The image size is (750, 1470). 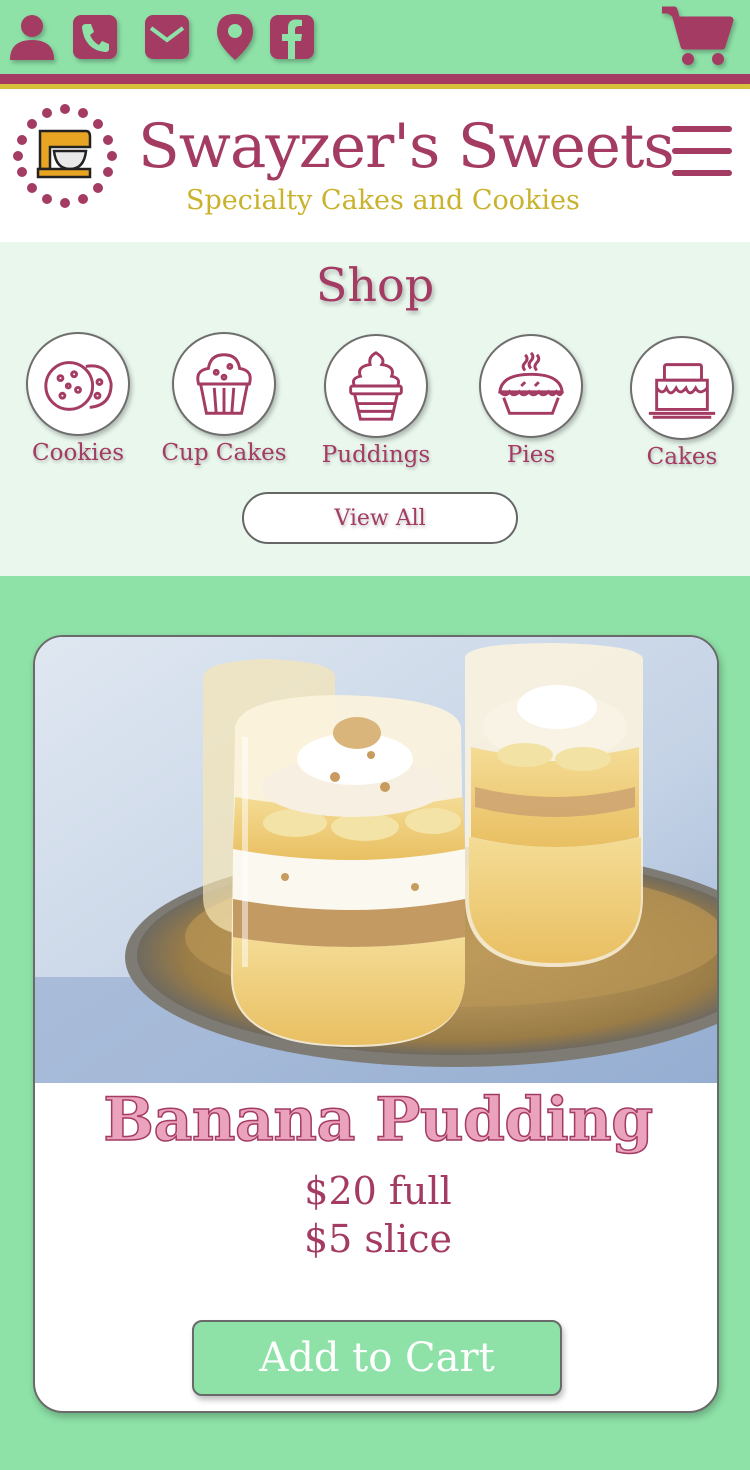 What do you see at coordinates (376, 455) in the screenshot?
I see `category-label: Puddings` at bounding box center [376, 455].